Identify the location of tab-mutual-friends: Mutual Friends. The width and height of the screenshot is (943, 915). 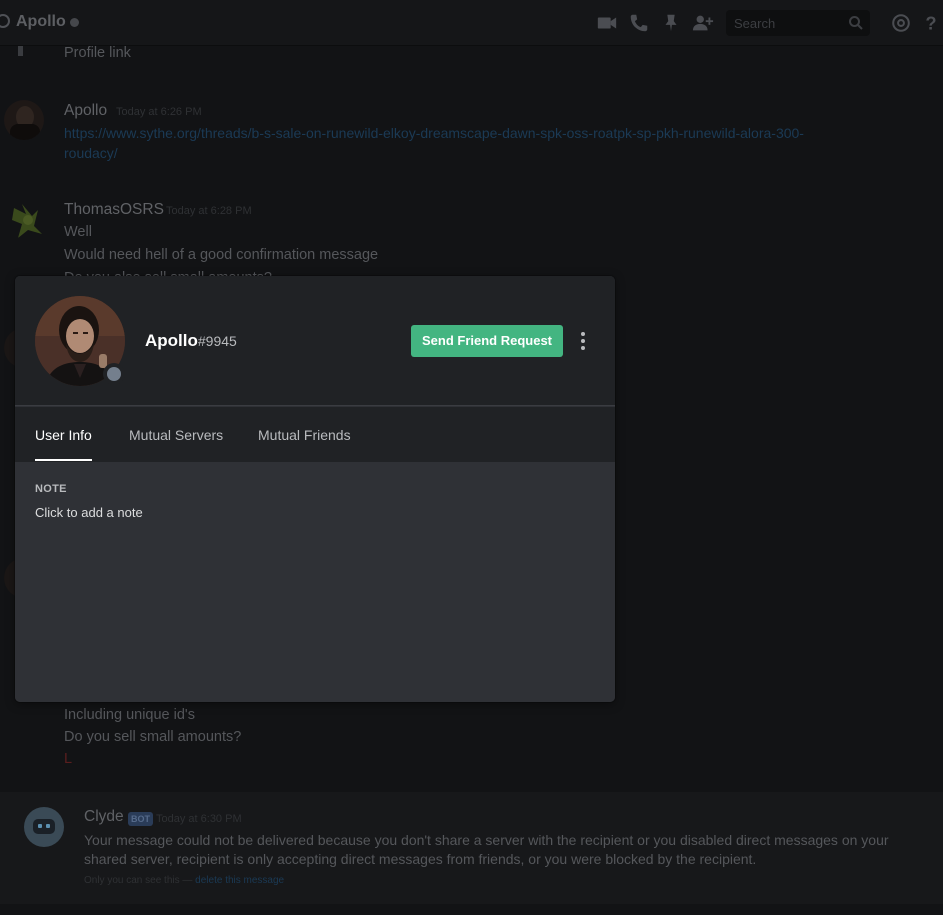
(304, 443).